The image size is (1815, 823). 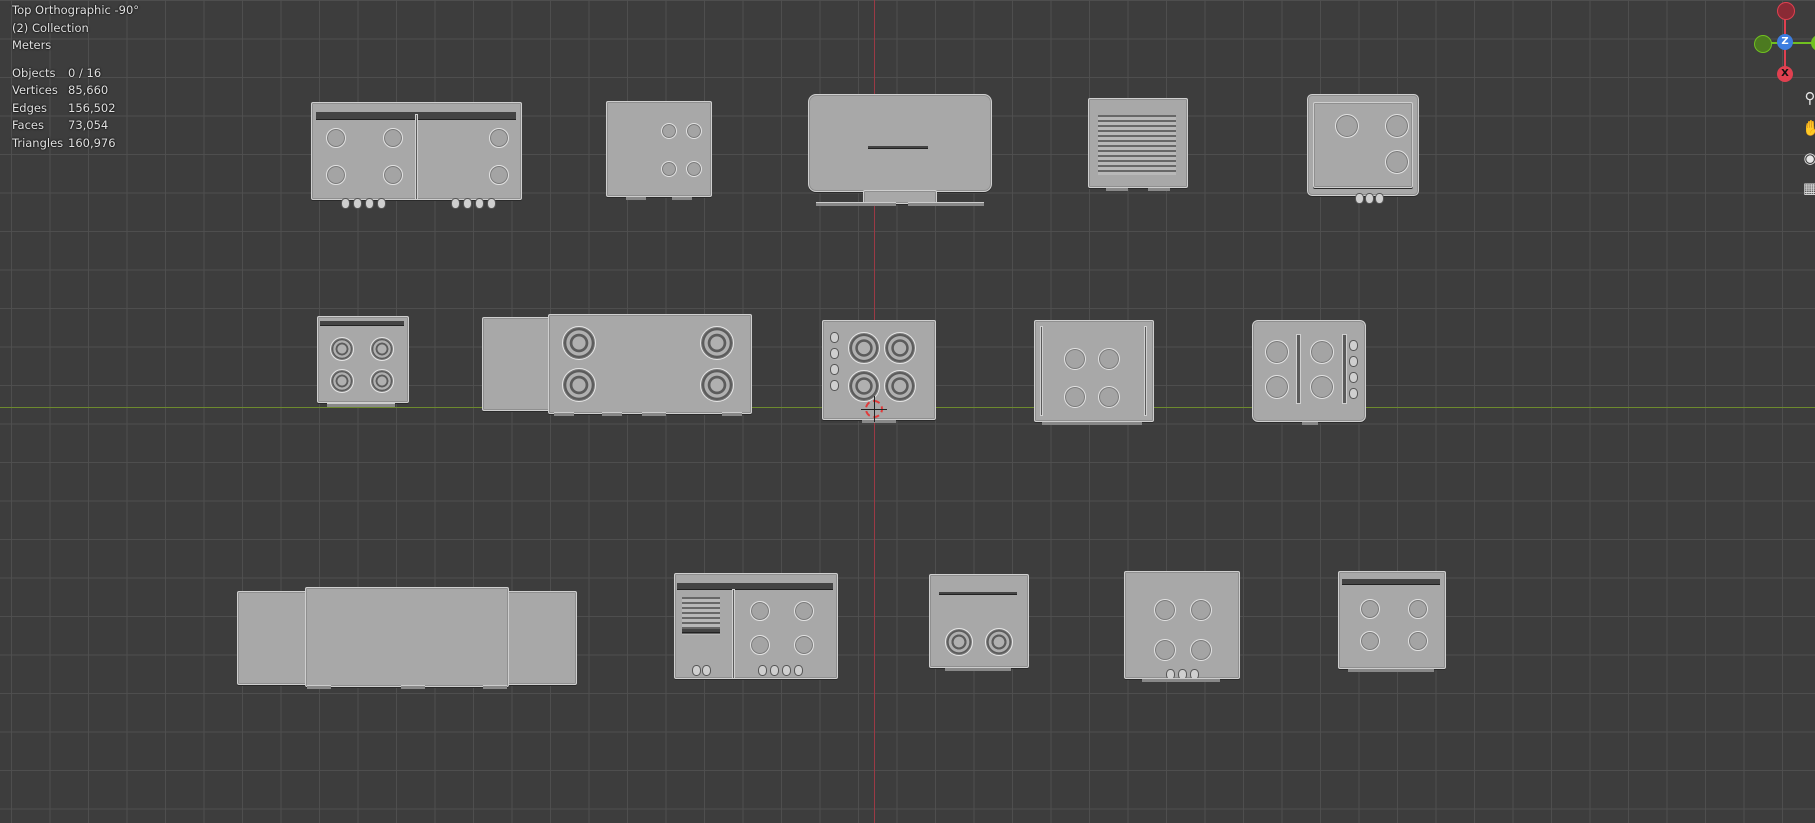 What do you see at coordinates (1785, 42) in the screenshot?
I see `gizmo-z-ball: Z` at bounding box center [1785, 42].